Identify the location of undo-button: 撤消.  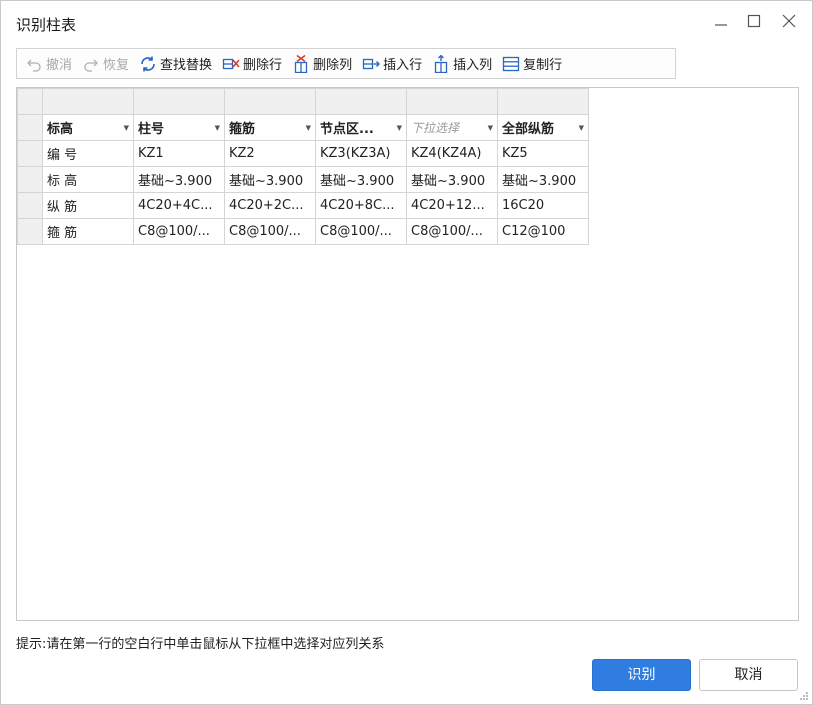
(50, 63).